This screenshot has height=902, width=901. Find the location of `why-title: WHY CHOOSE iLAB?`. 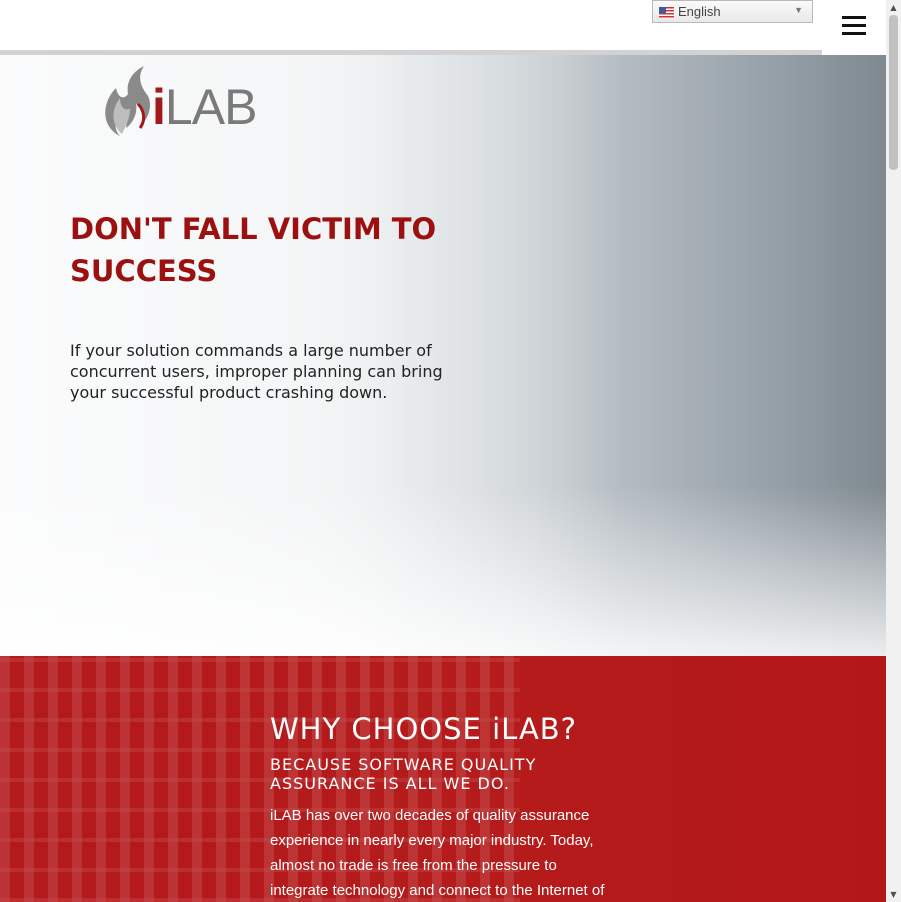

why-title: WHY CHOOSE iLAB? is located at coordinates (424, 729).